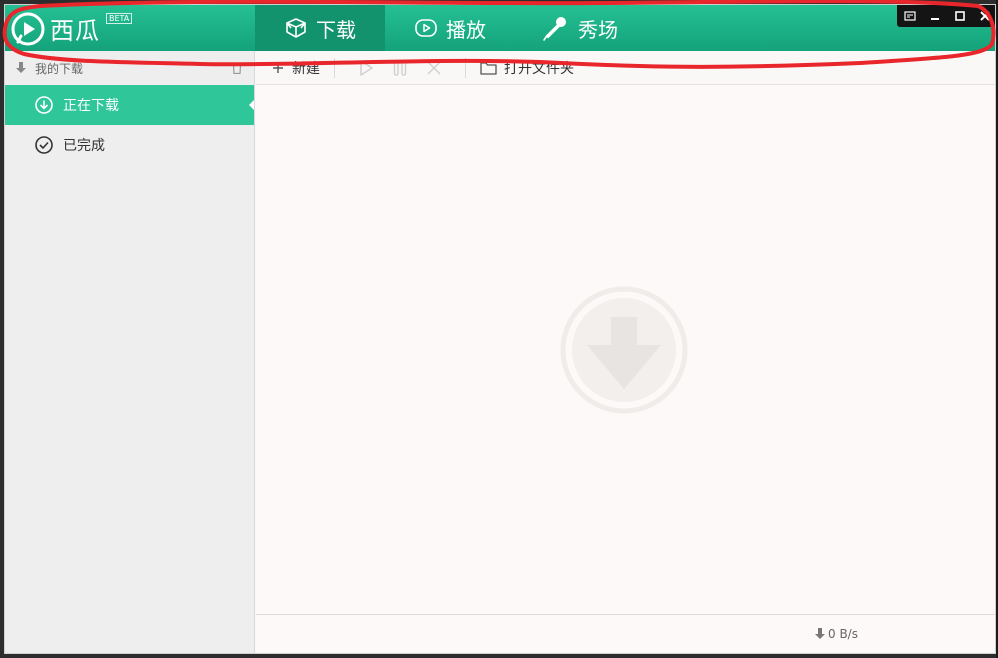 Image resolution: width=998 pixels, height=658 pixels. What do you see at coordinates (598, 29) in the screenshot?
I see `tab-show-label: 秀场` at bounding box center [598, 29].